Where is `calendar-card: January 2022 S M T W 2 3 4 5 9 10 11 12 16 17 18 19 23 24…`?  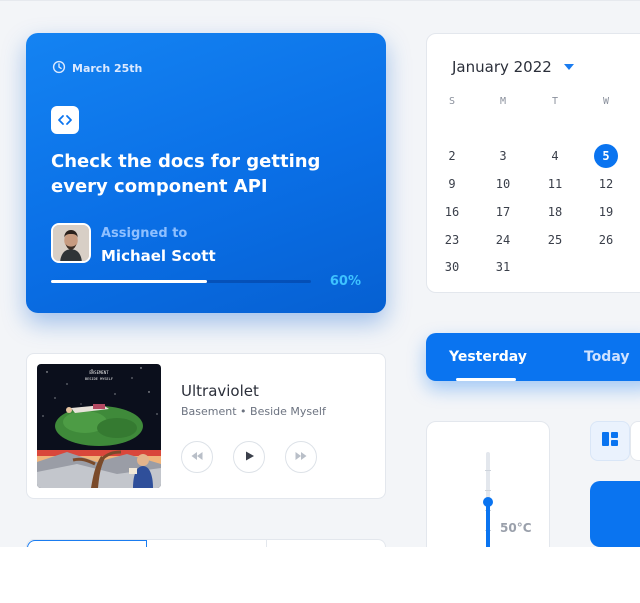 calendar-card: January 2022 S M T W 2 3 4 5 9 10 11 12 16 17 18 19 23 24… is located at coordinates (533, 163).